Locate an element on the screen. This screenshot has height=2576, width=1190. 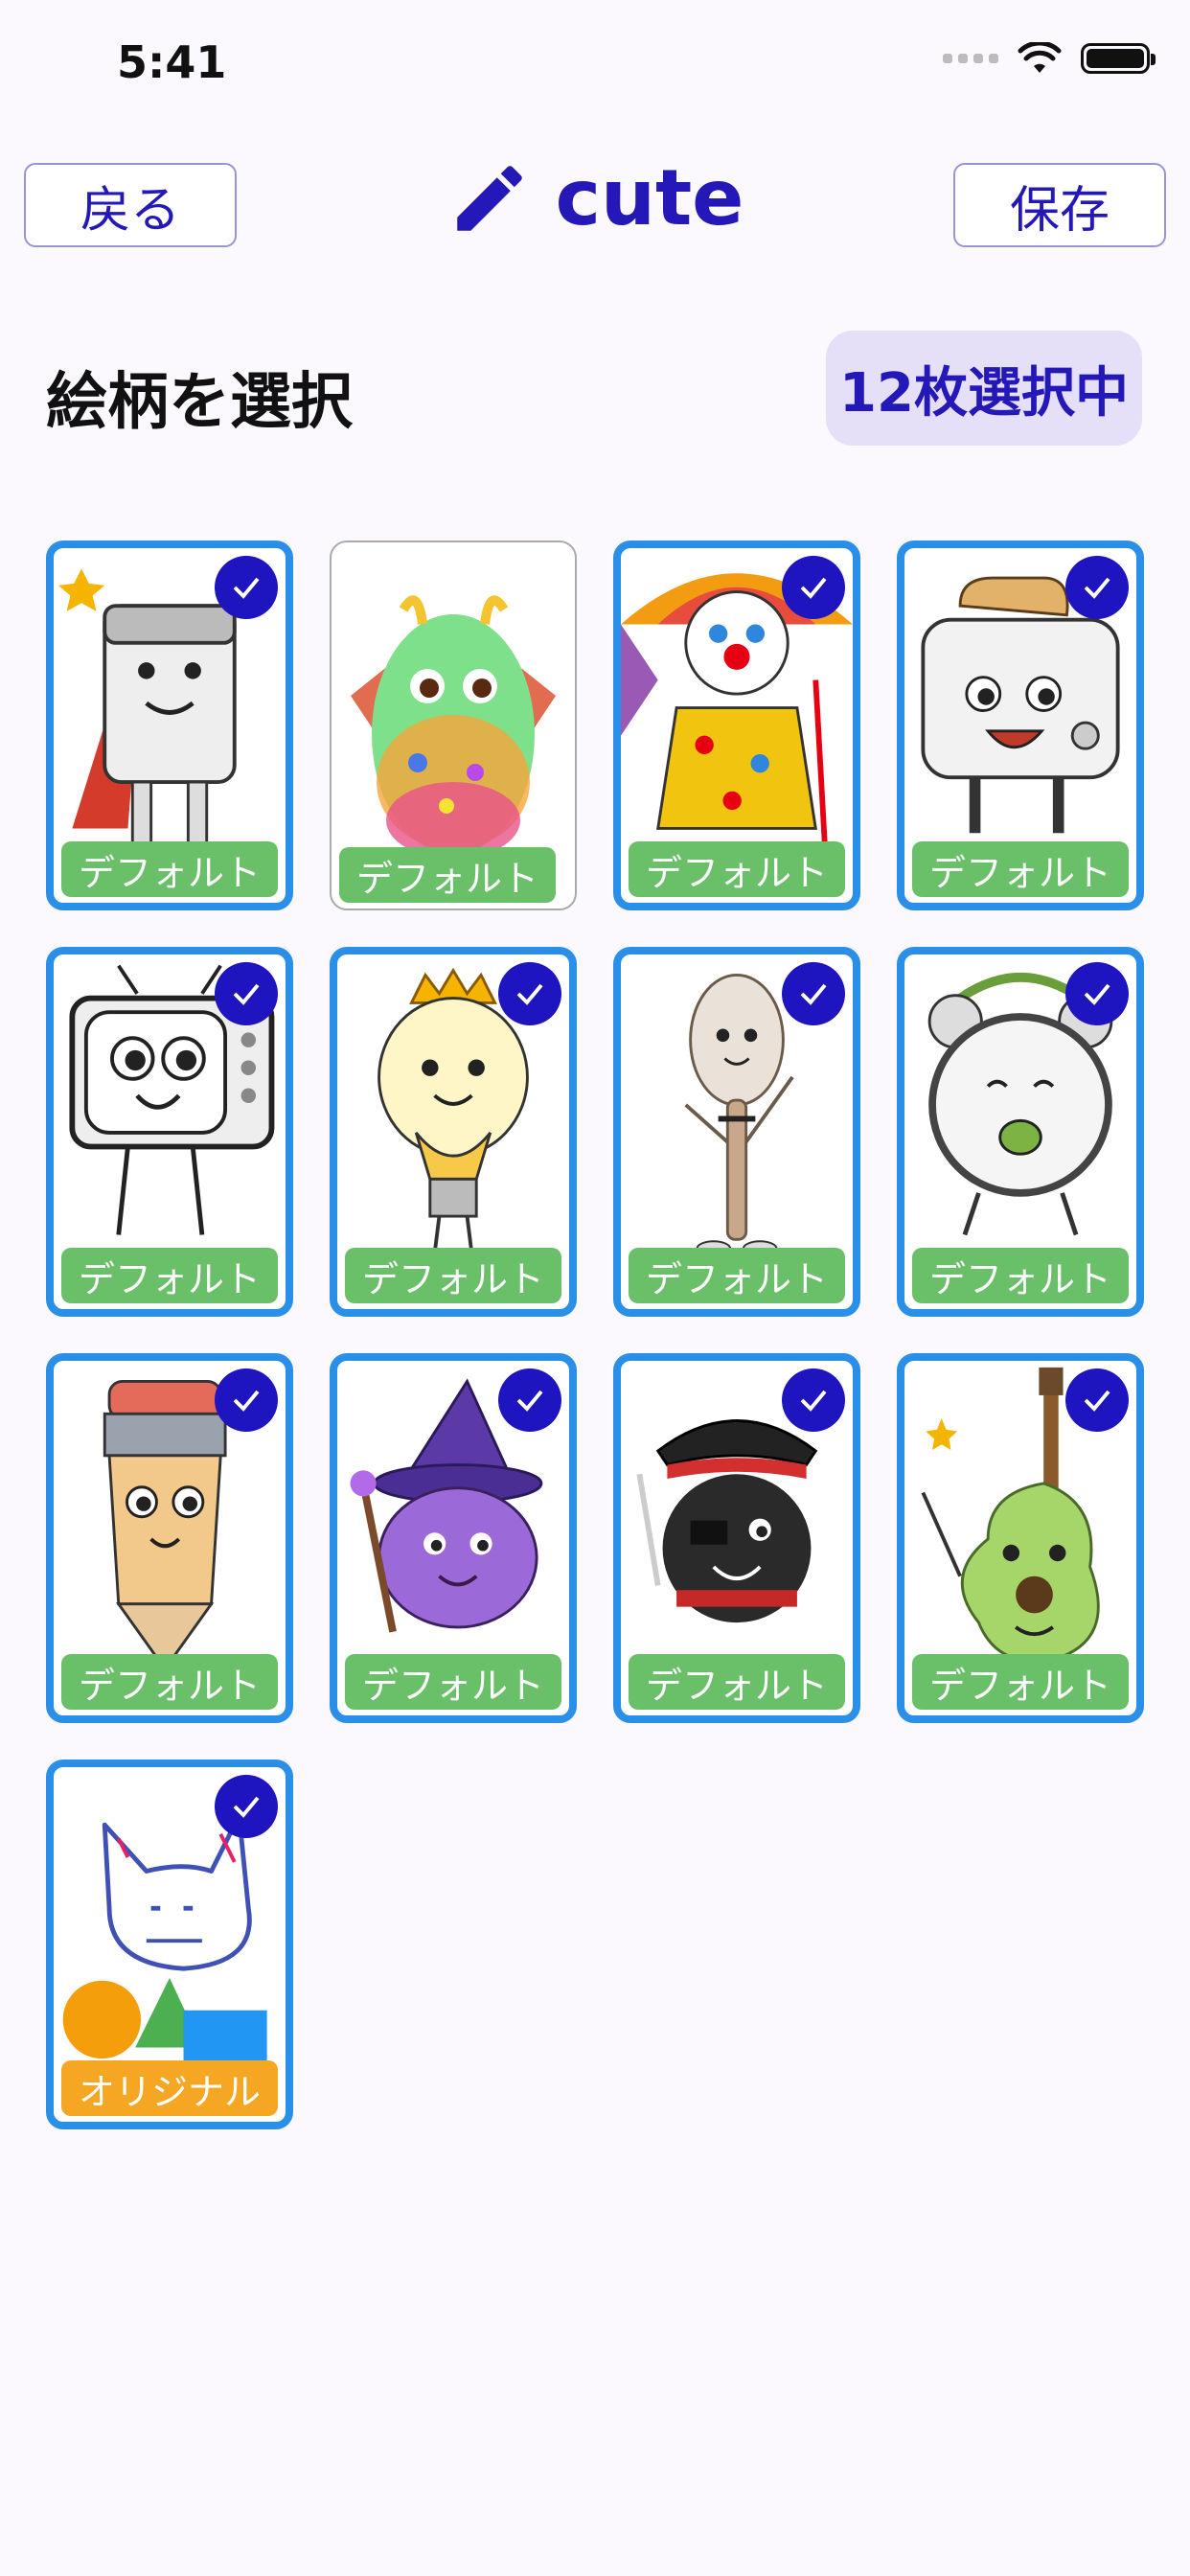
save-button: 保存 is located at coordinates (1060, 205).